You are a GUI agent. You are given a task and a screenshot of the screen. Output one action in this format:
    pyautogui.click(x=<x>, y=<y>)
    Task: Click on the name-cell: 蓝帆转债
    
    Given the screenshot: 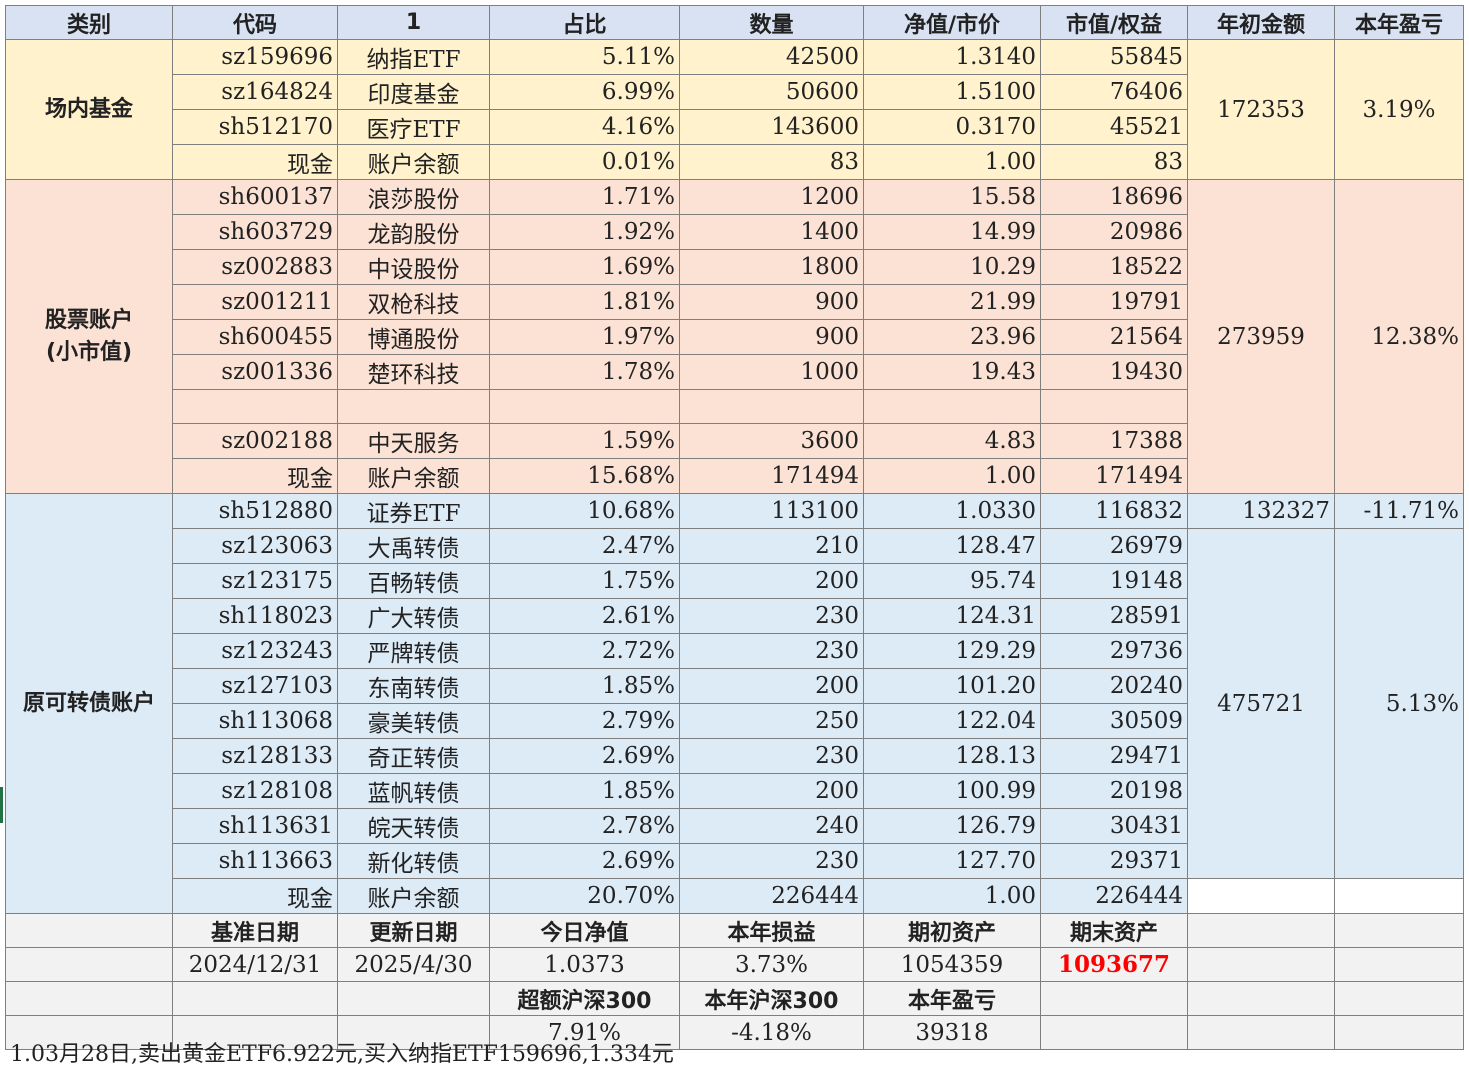 What is the action you would take?
    pyautogui.click(x=413, y=791)
    